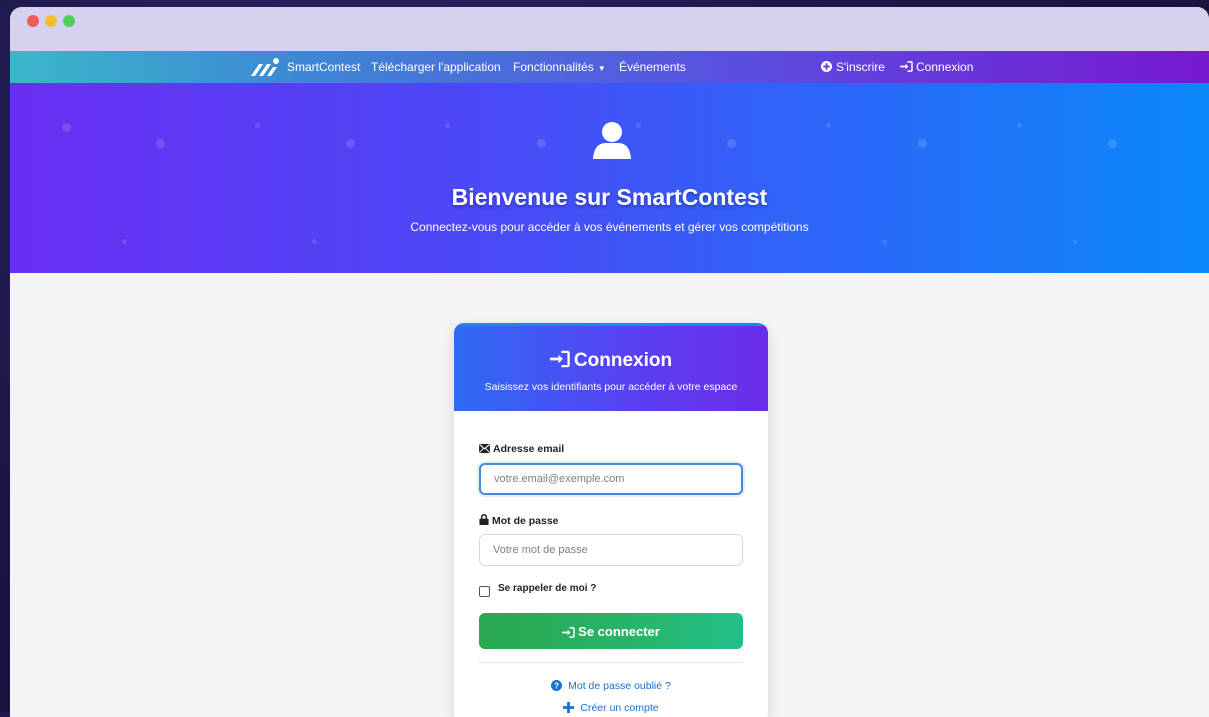  What do you see at coordinates (323, 67) in the screenshot?
I see `nav-brand-link: SmartContest` at bounding box center [323, 67].